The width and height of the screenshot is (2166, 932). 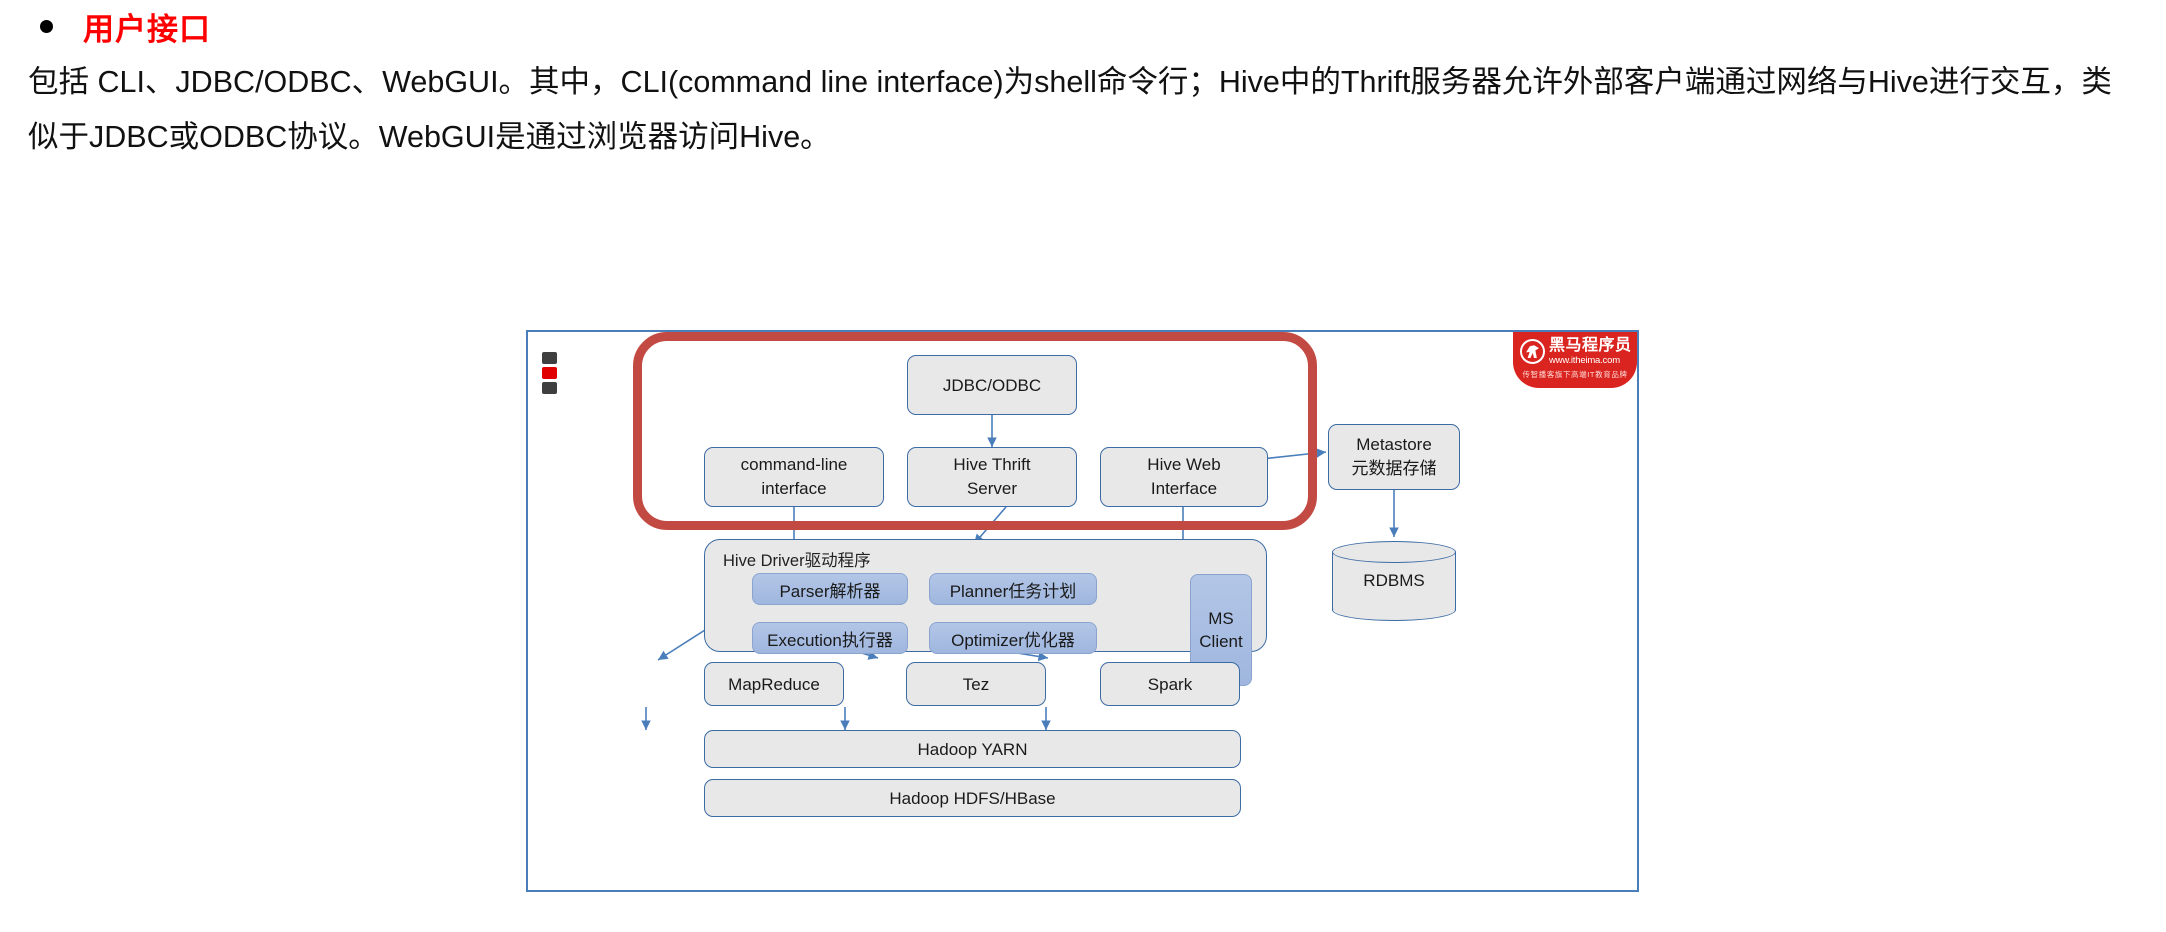 What do you see at coordinates (1590, 345) in the screenshot?
I see `logo-brand-cn: 黑马程序员` at bounding box center [1590, 345].